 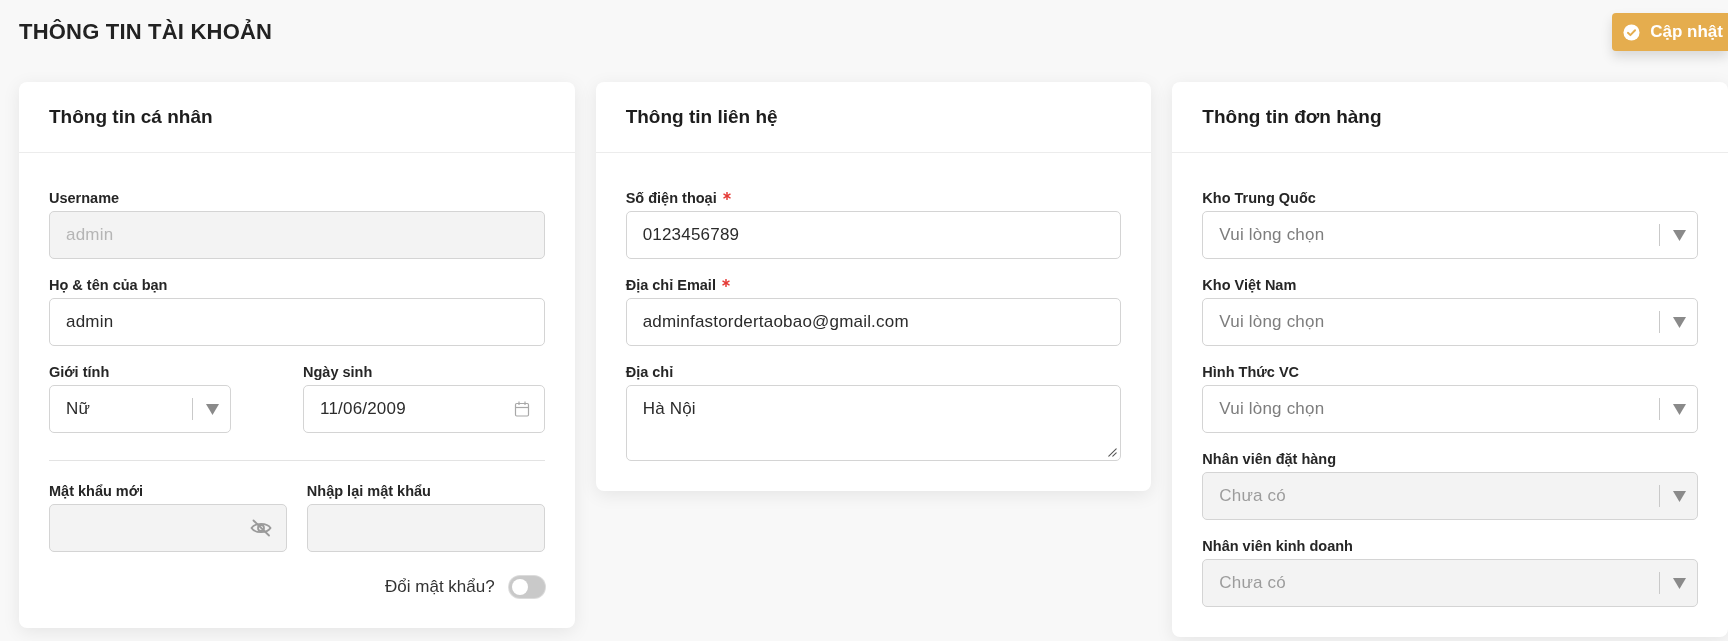 I want to click on toggle-switch, so click(x=526, y=587).